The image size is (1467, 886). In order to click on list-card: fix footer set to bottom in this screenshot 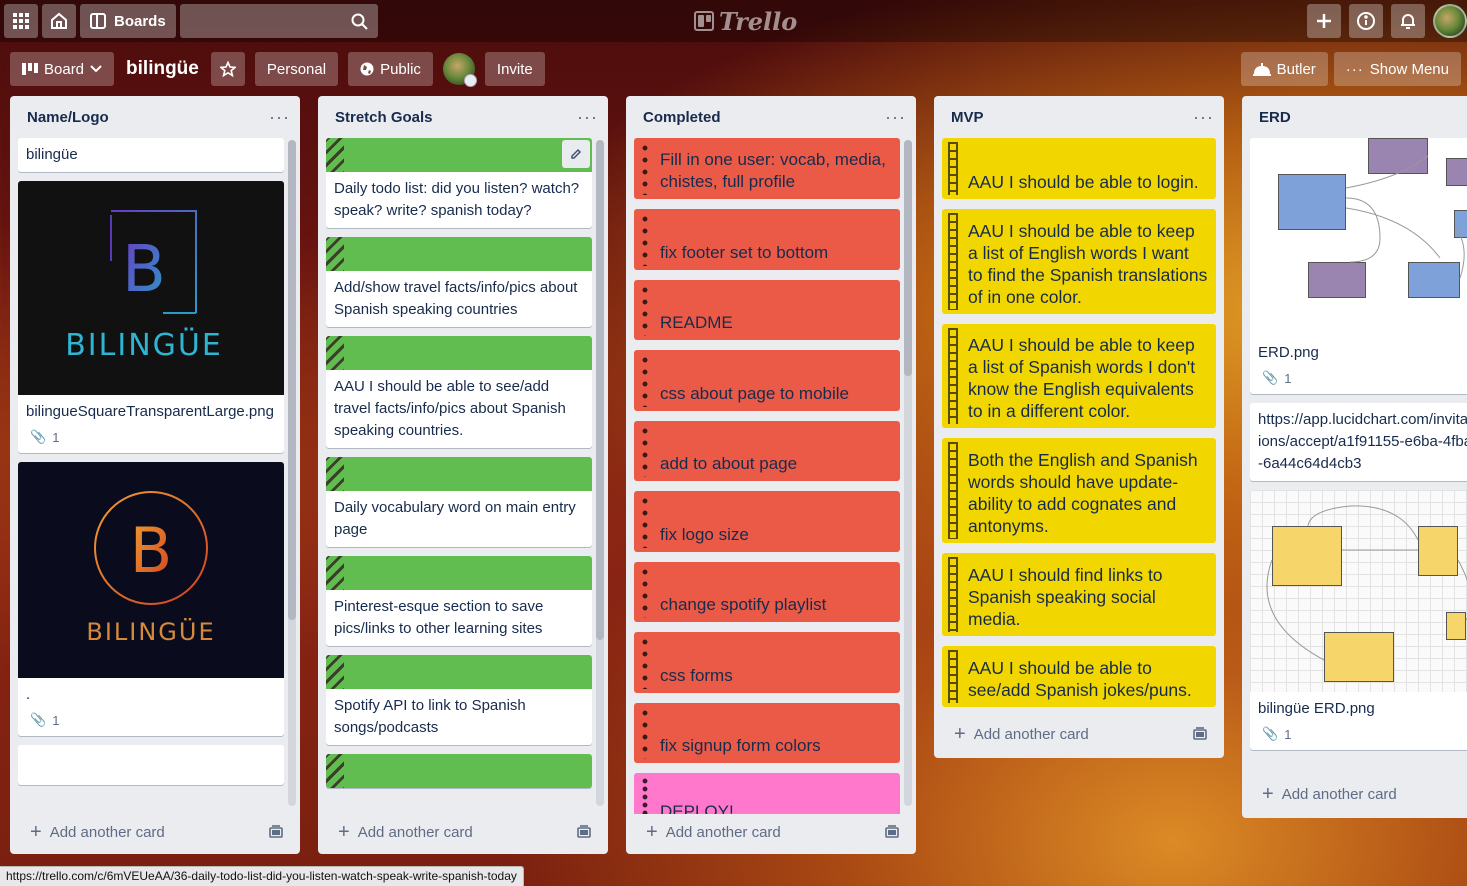, I will do `click(767, 239)`.